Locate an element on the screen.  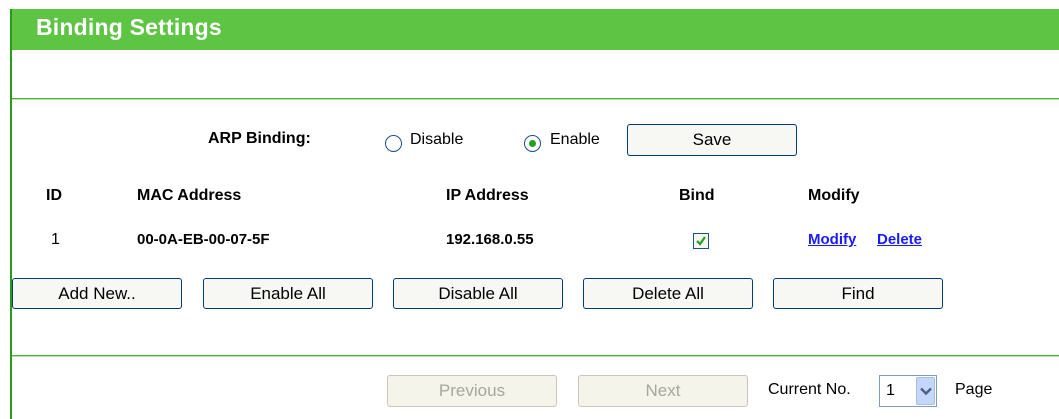
page-select-value: 1 is located at coordinates (890, 390).